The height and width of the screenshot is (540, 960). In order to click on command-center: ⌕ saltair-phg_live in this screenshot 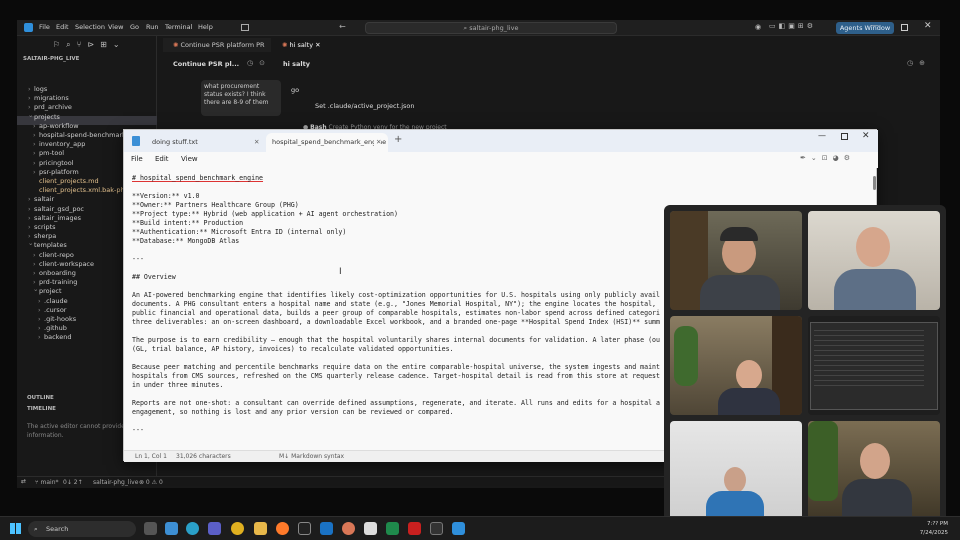, I will do `click(491, 28)`.